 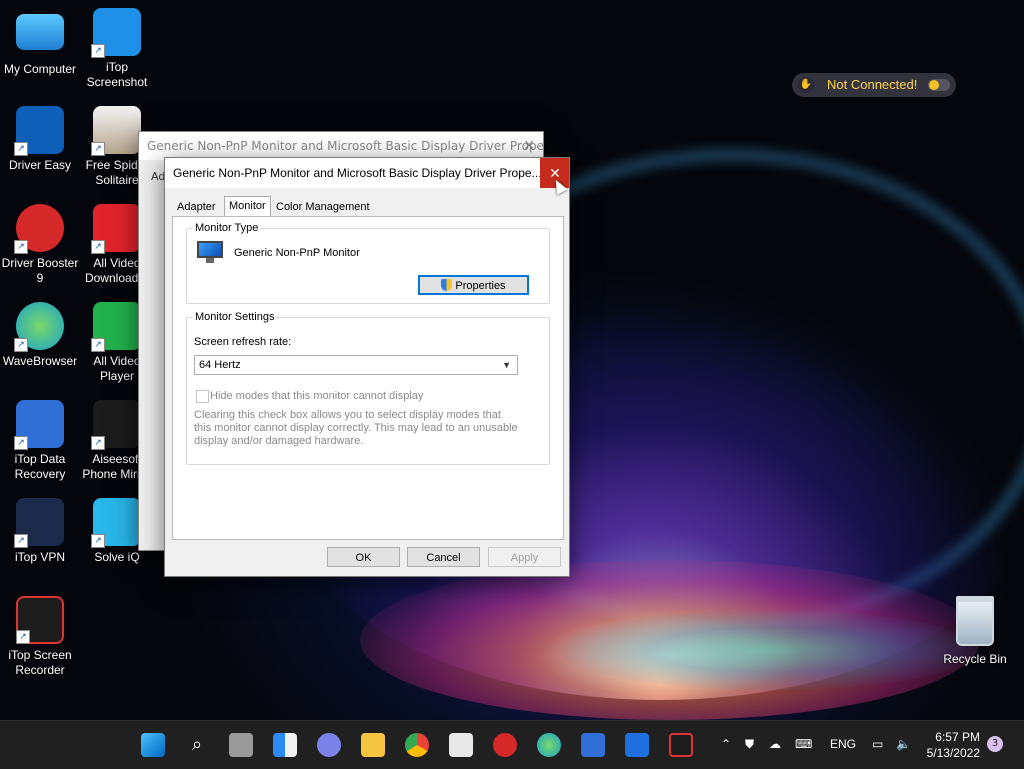 What do you see at coordinates (247, 206) in the screenshot?
I see `tab-monitor: Monitor` at bounding box center [247, 206].